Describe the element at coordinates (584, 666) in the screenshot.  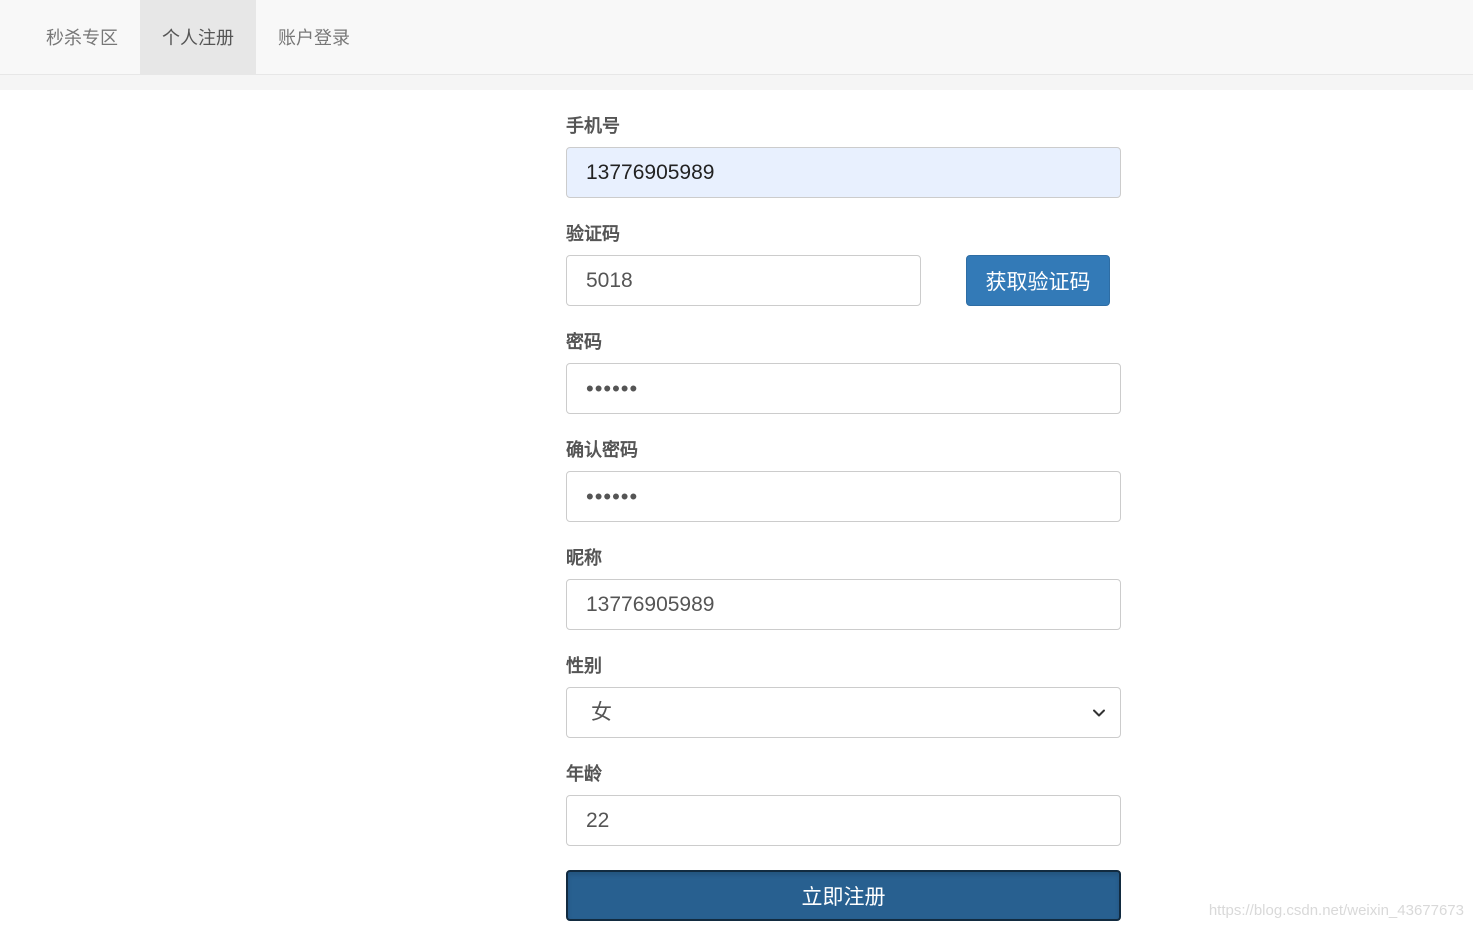
I see `gender-label: 性别` at that location.